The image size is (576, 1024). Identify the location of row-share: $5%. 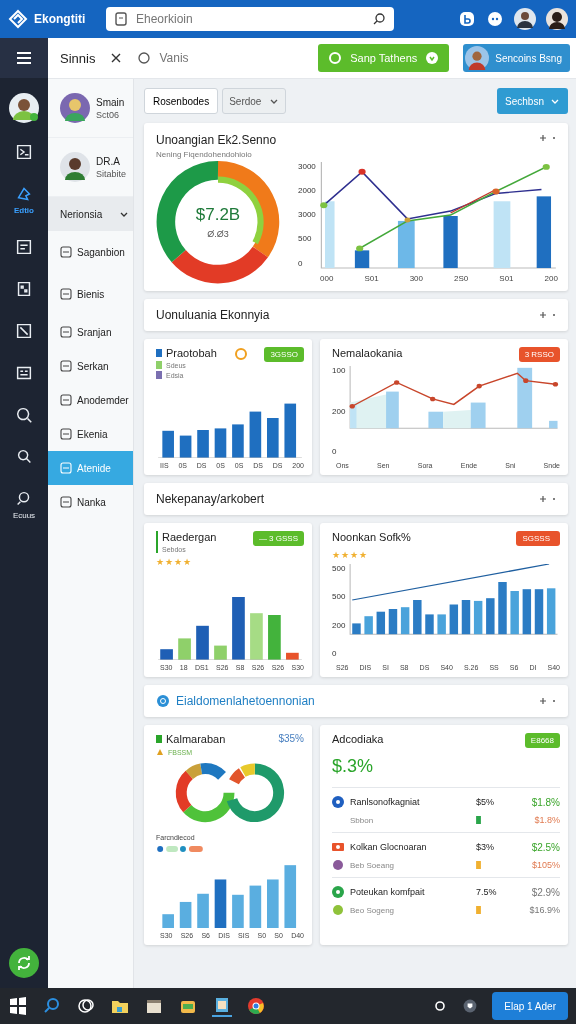
(485, 802).